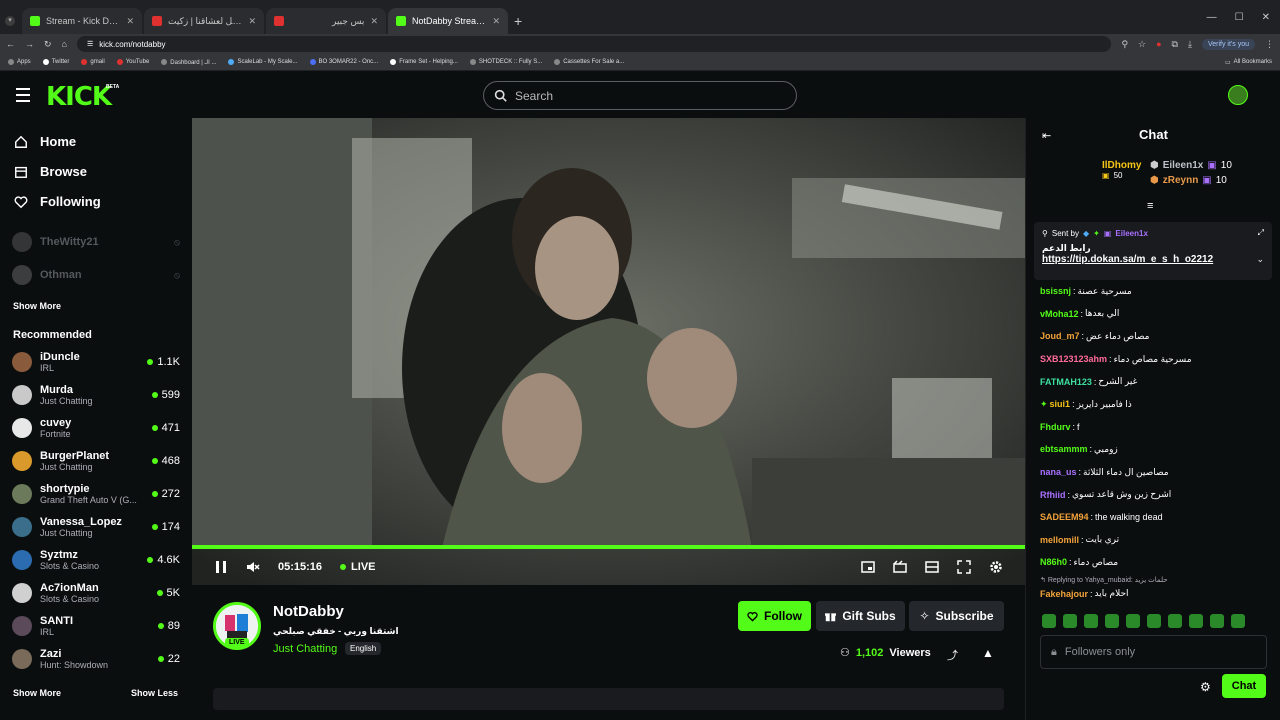 The width and height of the screenshot is (1280, 720). I want to click on new-tab-button: +, so click(523, 21).